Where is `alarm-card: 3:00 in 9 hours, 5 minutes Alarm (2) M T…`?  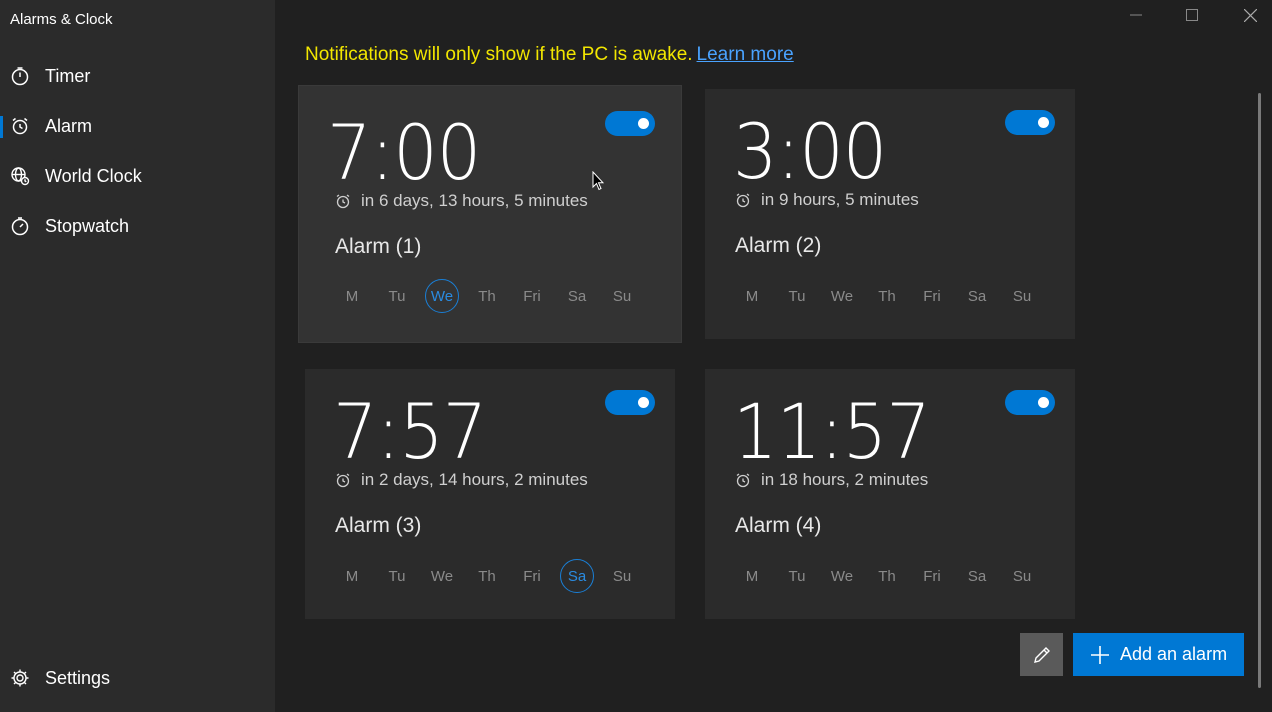
alarm-card: 3:00 in 9 hours, 5 minutes Alarm (2) M T… is located at coordinates (890, 214).